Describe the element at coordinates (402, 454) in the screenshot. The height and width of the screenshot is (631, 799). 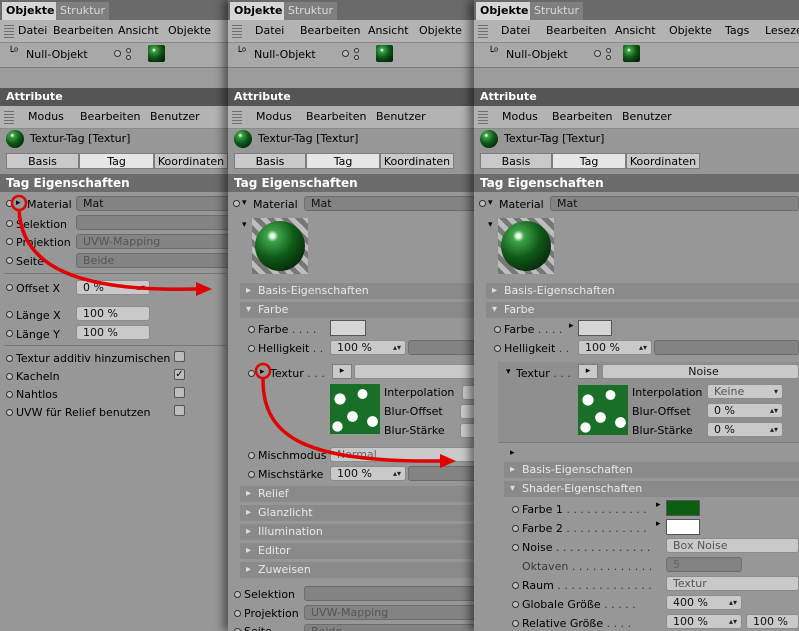
I see `mischmodus-select: Normal` at that location.